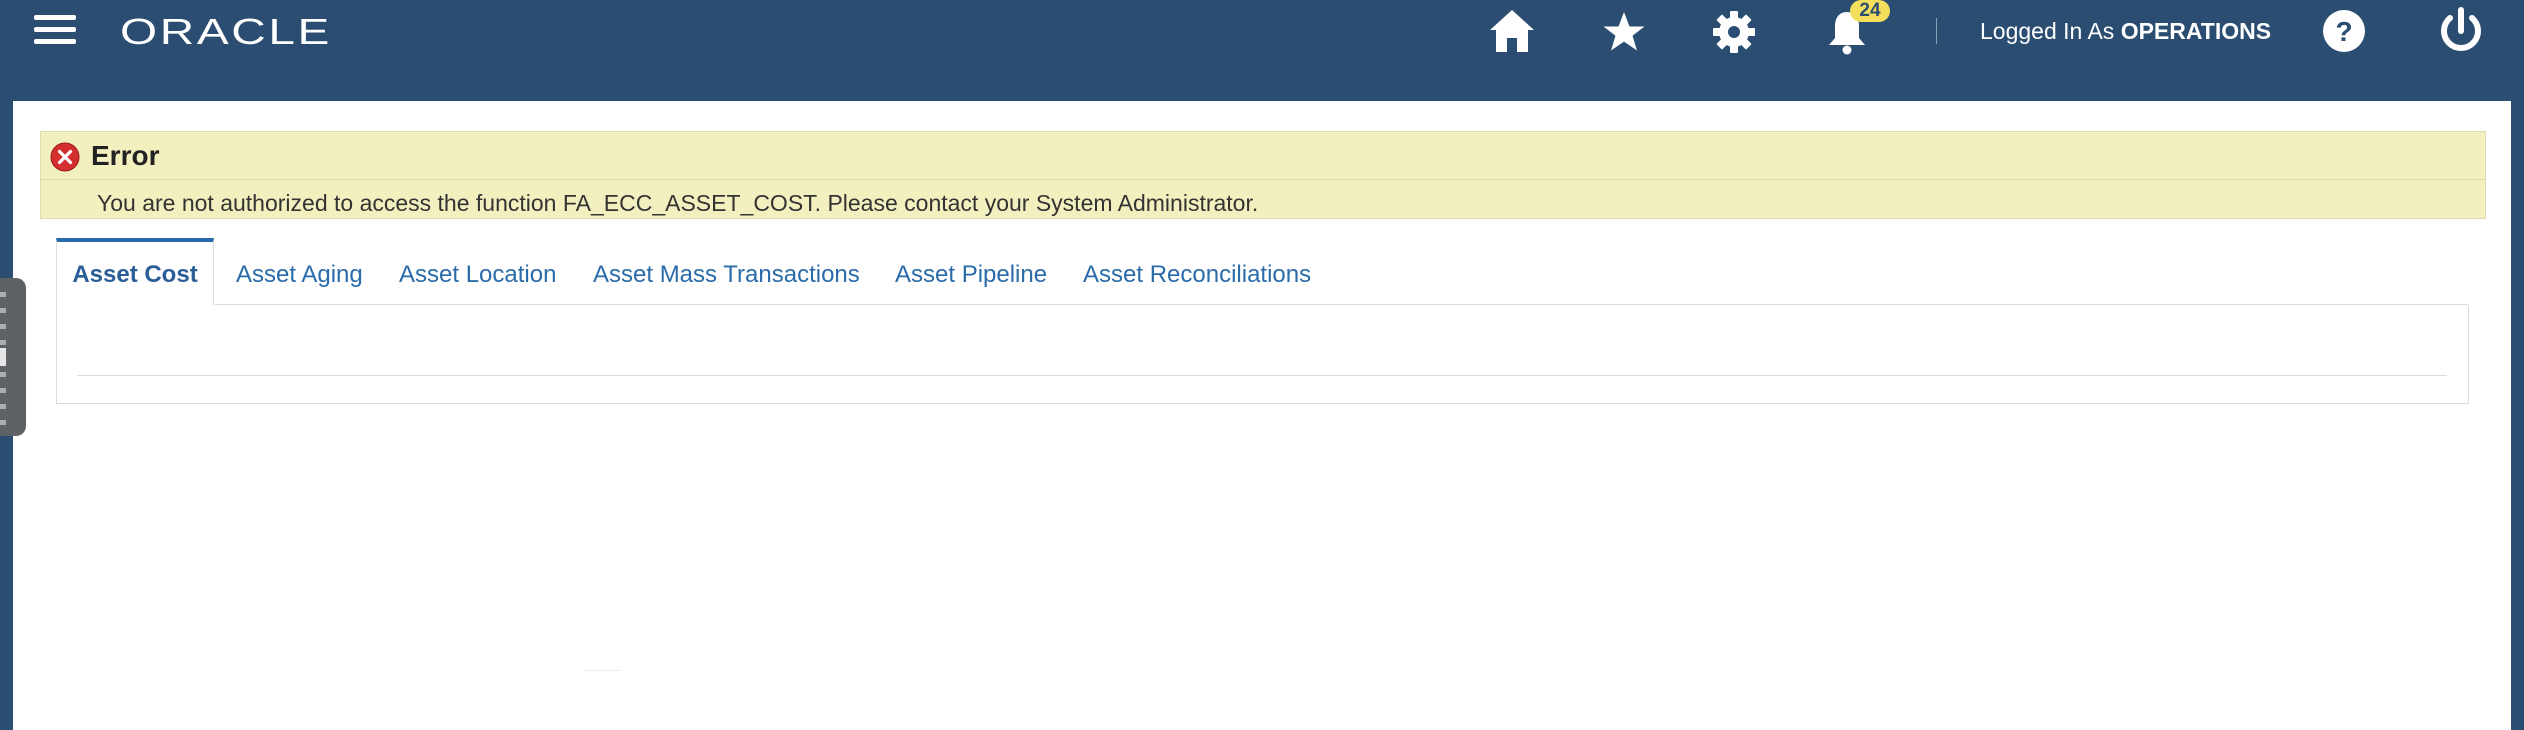 This screenshot has width=2524, height=730. I want to click on settings-gear-icon, so click(1734, 32).